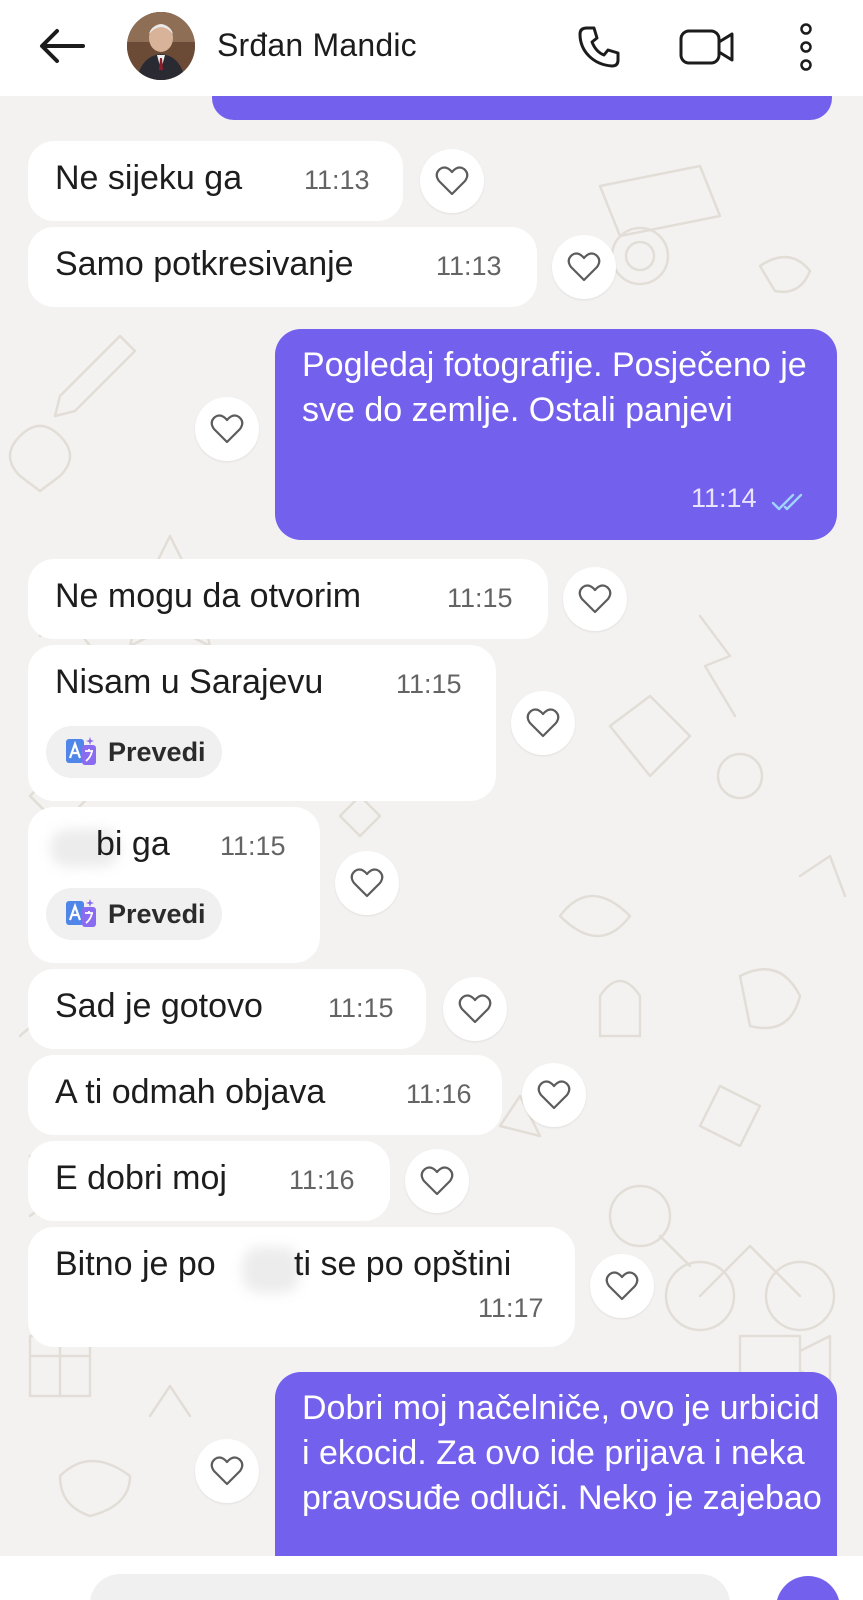  I want to click on message-time: 11:14, so click(724, 498).